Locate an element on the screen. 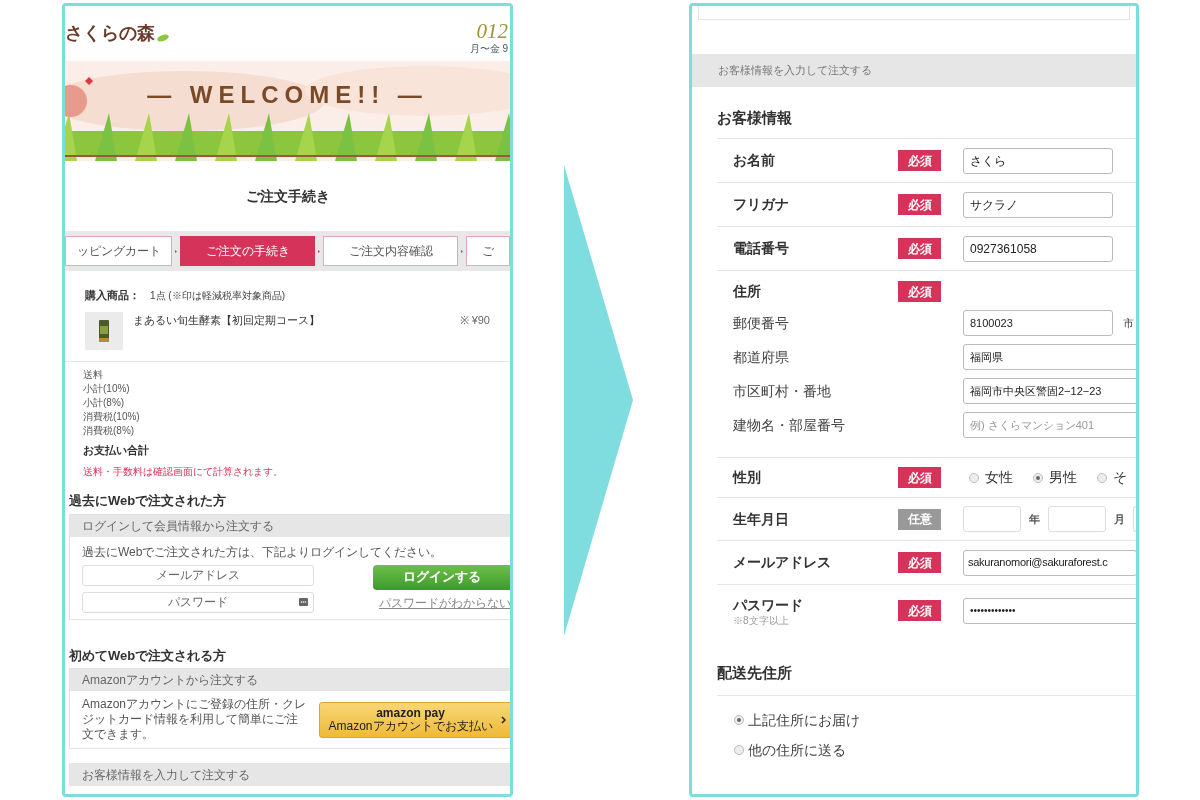  field-label: お名前 is located at coordinates (754, 160).